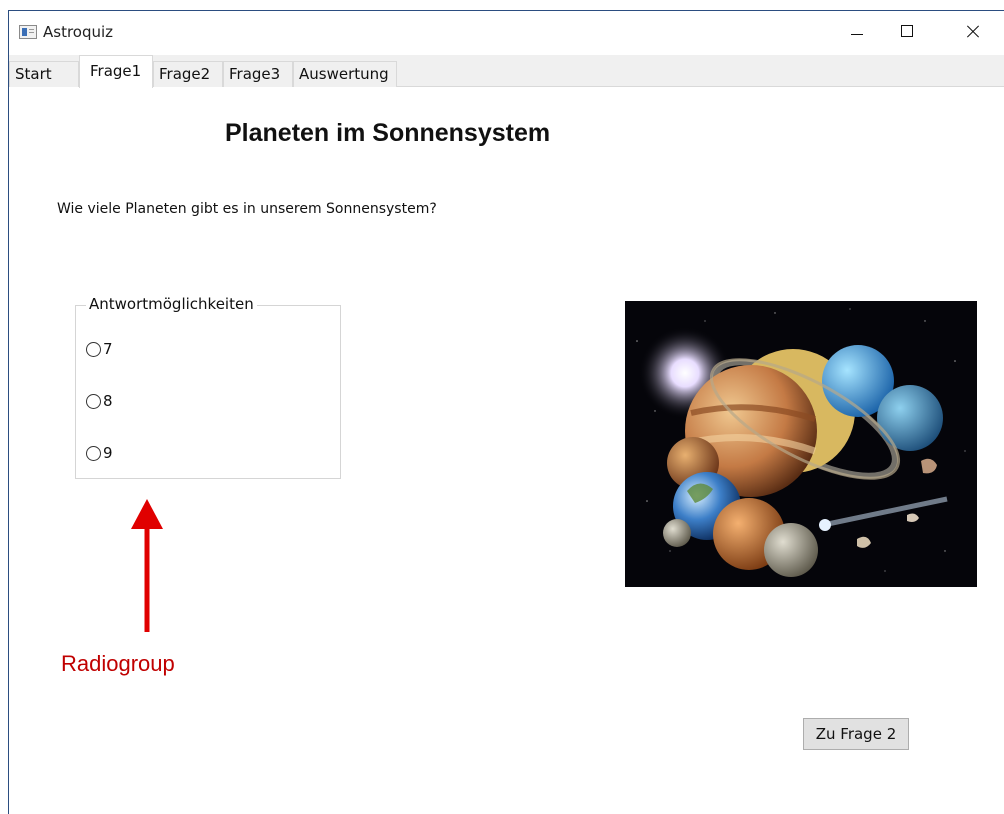  Describe the element at coordinates (147, 565) in the screenshot. I see `red-arrow-up-icon` at that location.